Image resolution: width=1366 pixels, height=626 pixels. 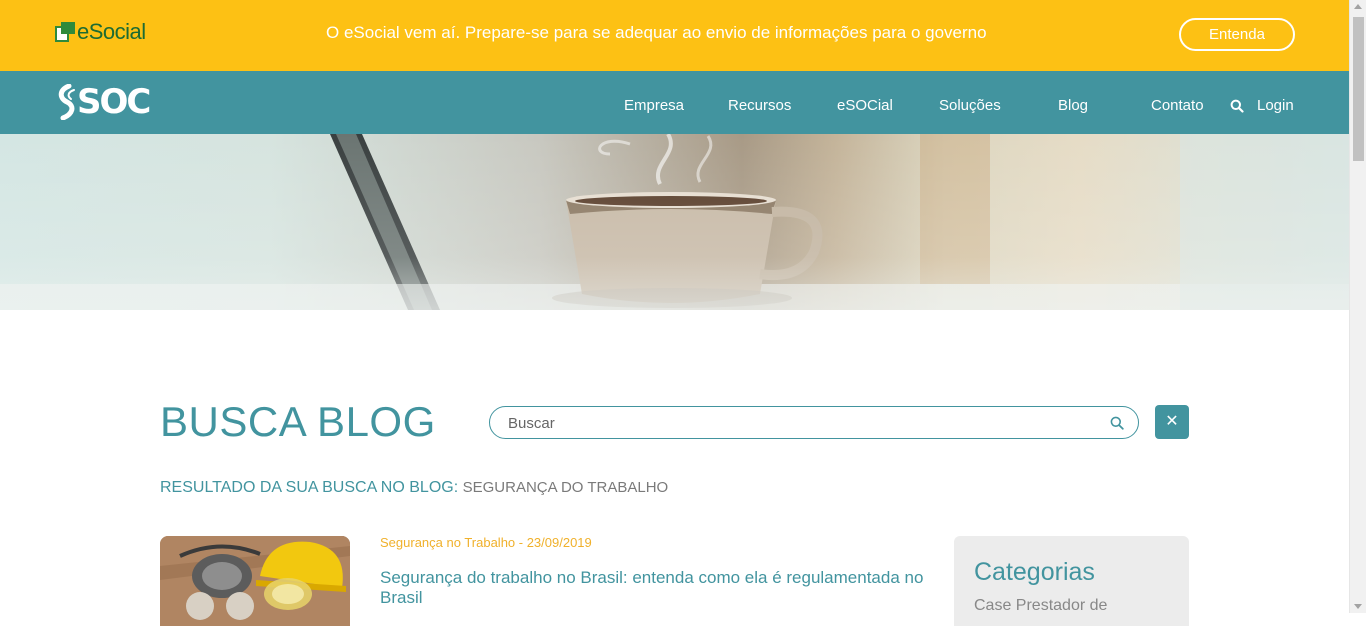 I want to click on nav-item-esocial: eSOCial, so click(x=865, y=105).